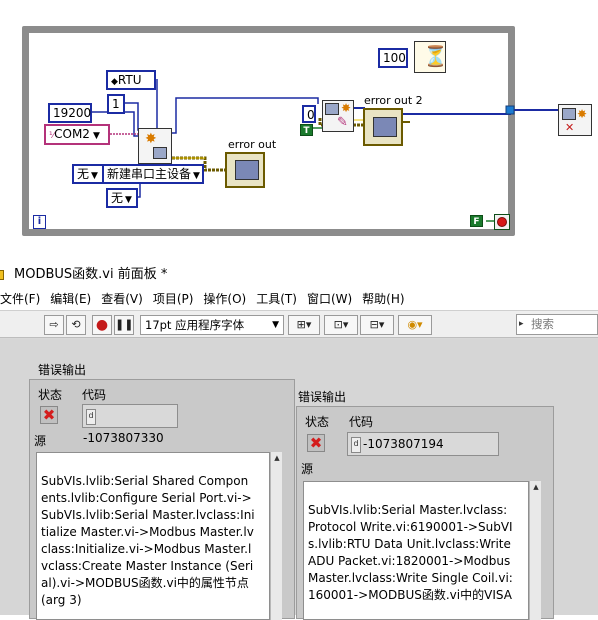 The image size is (598, 620). What do you see at coordinates (342, 122) in the screenshot?
I see `pencil-icon: ✎` at bounding box center [342, 122].